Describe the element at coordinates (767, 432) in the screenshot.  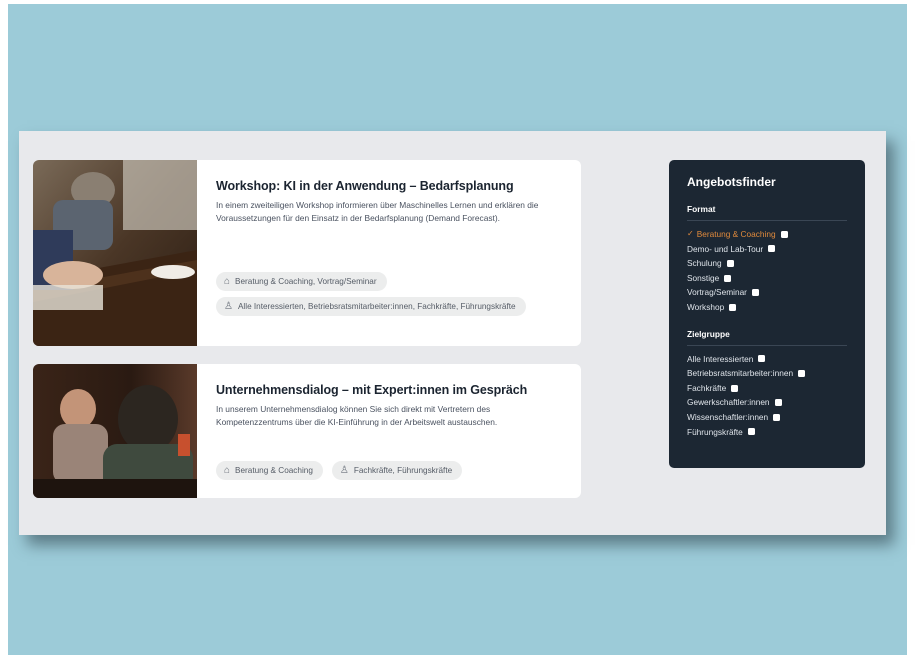
I see `audience-filter-option: Führungskräfte` at that location.